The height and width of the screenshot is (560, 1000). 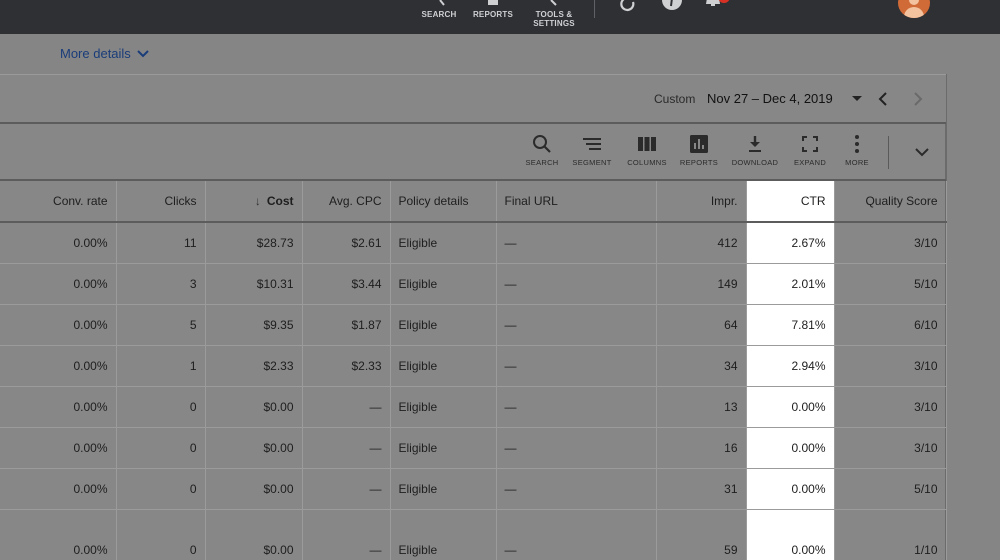 I want to click on more-details-link: More details, so click(x=104, y=53).